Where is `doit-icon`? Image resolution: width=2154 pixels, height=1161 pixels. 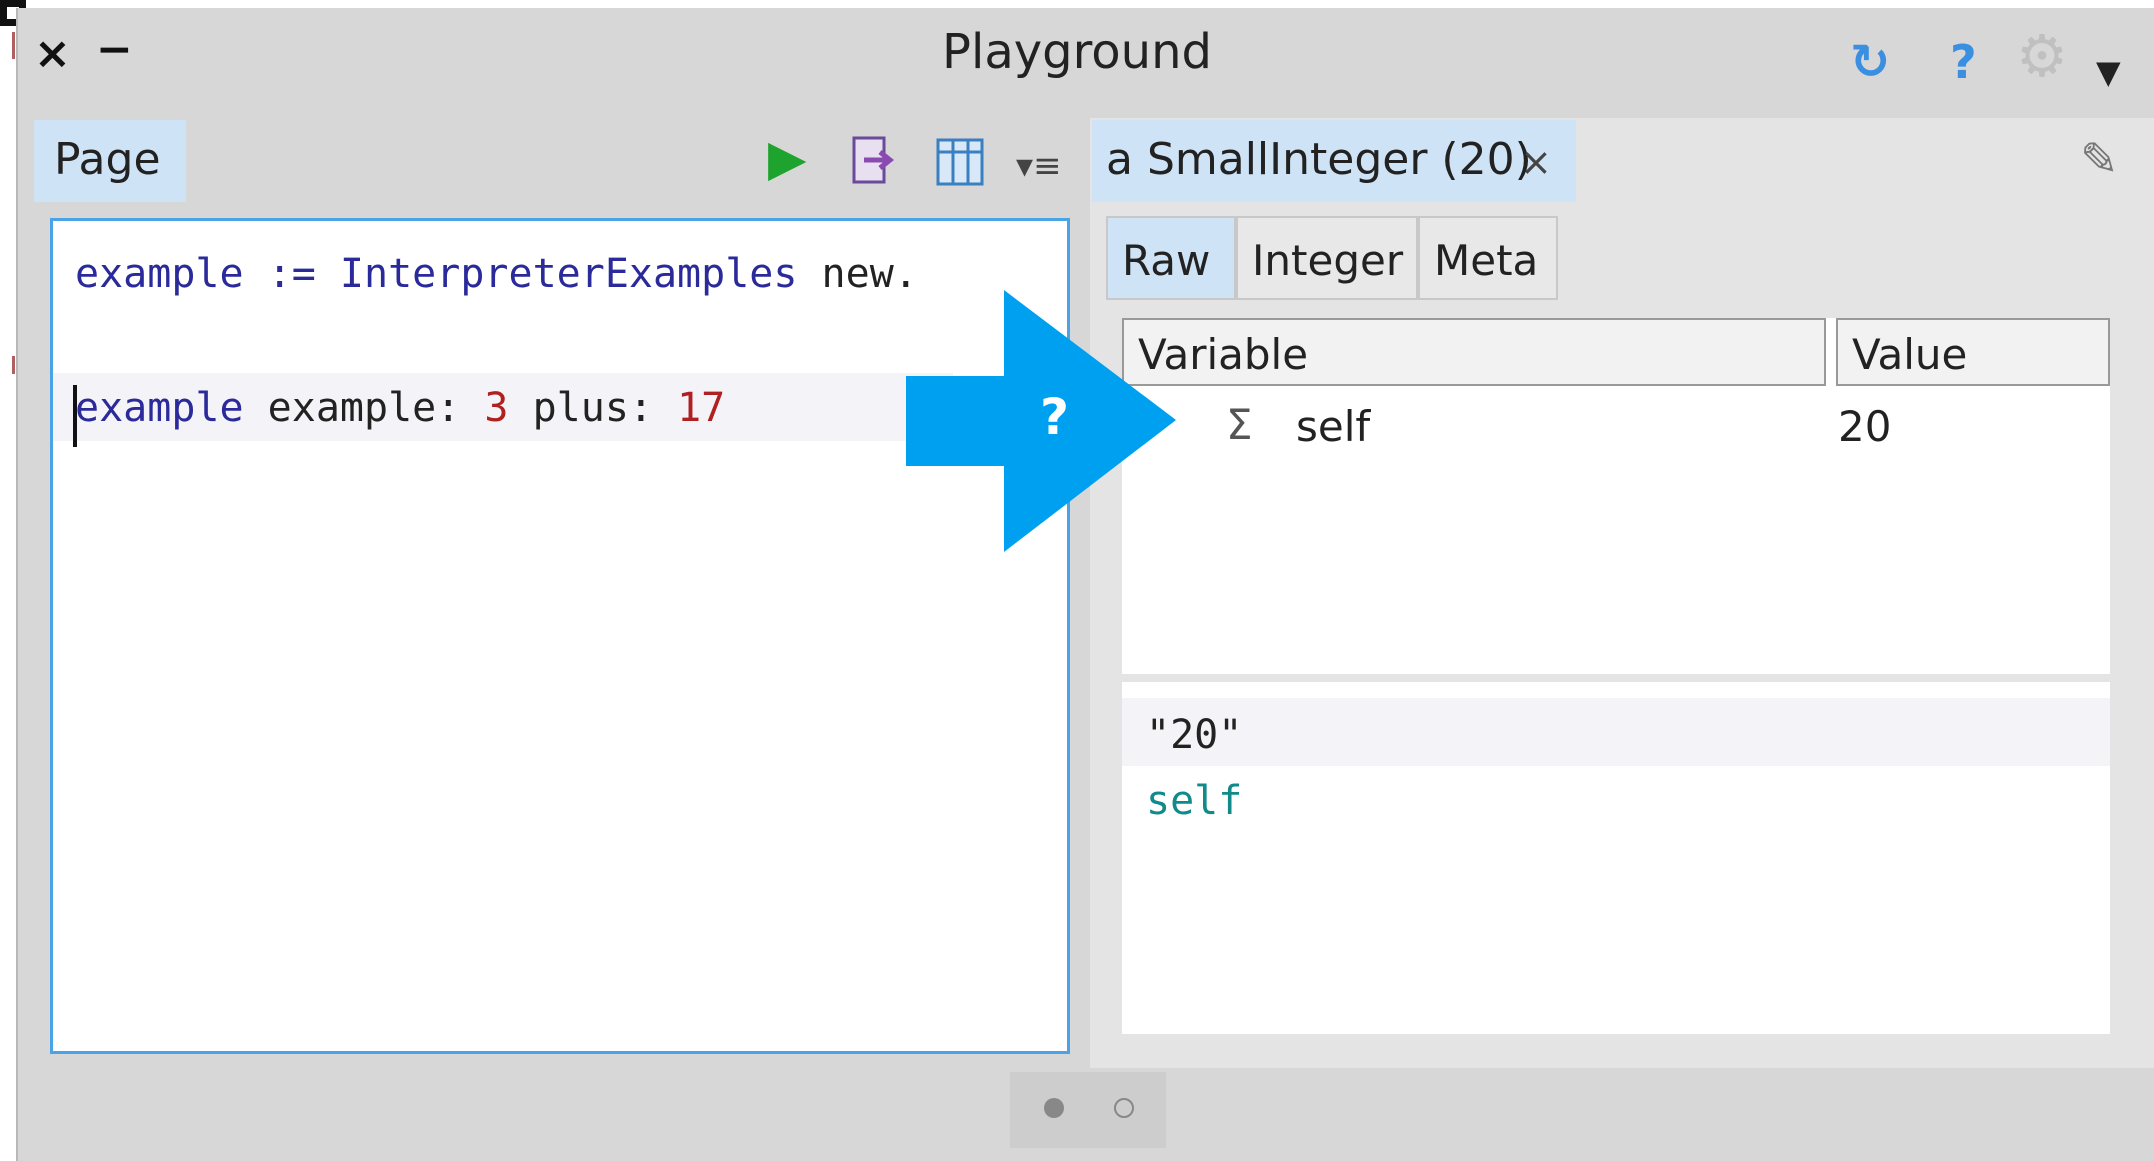
doit-icon is located at coordinates (873, 160).